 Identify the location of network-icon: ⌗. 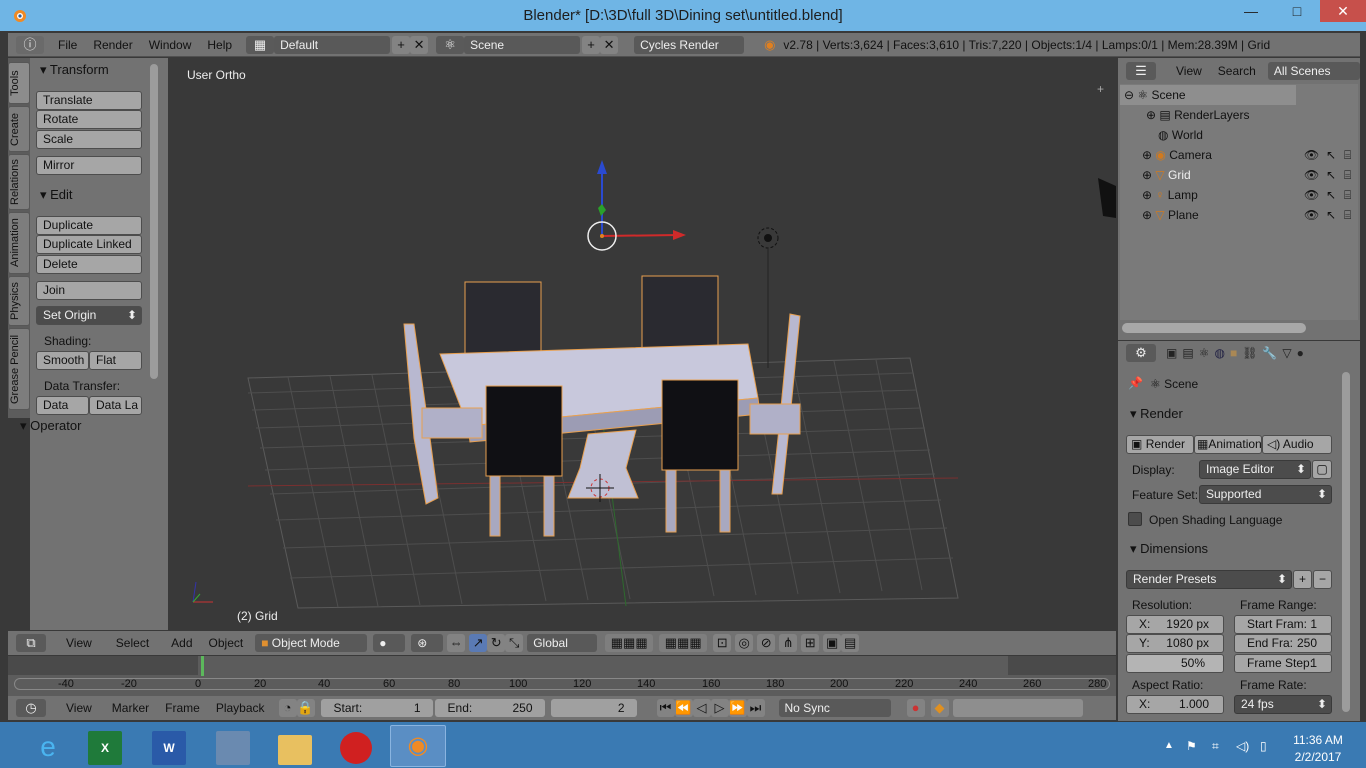
(1215, 746).